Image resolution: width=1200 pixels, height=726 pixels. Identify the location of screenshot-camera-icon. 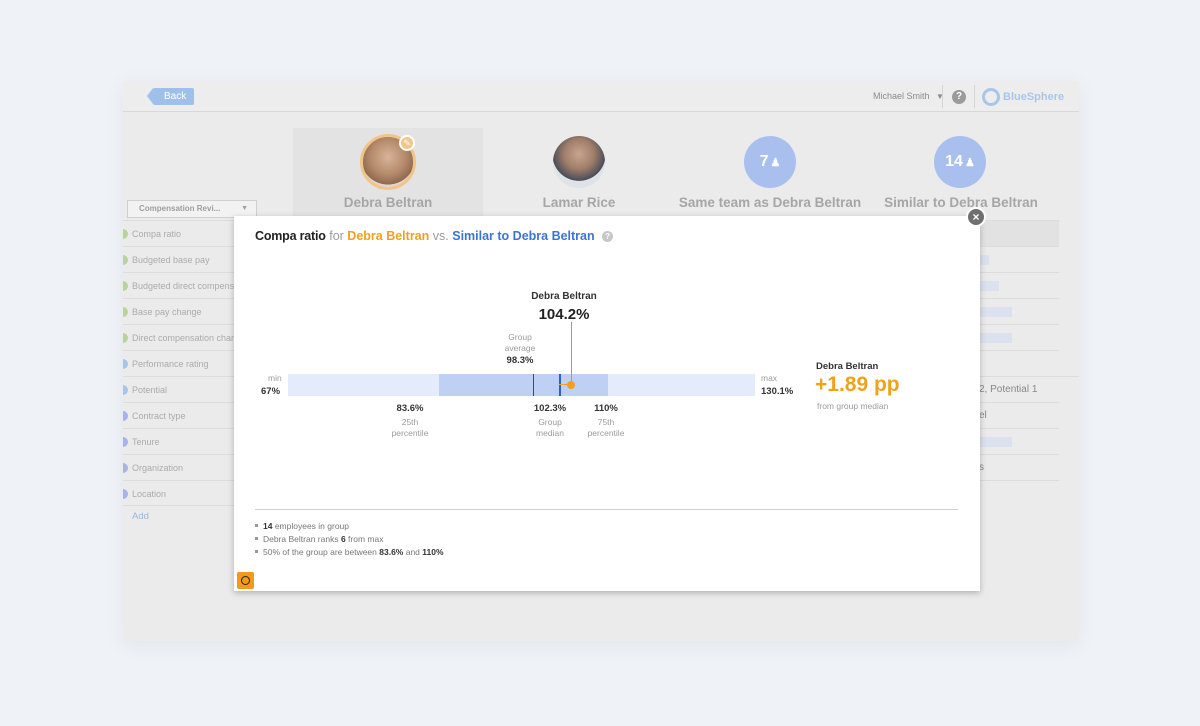
(245, 580).